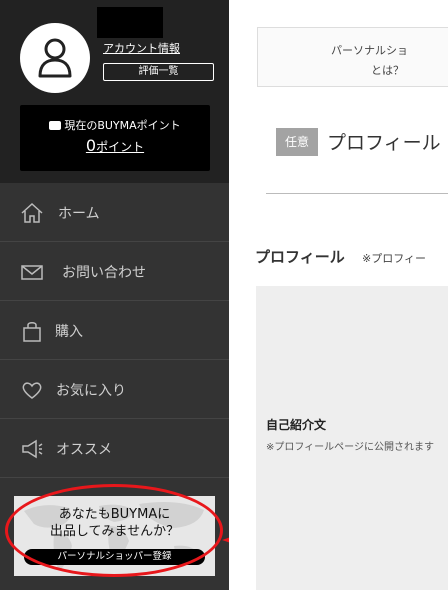 This screenshot has height=590, width=448. What do you see at coordinates (350, 447) in the screenshot?
I see `self-intro-note: ※プロフィールページに公開されます` at bounding box center [350, 447].